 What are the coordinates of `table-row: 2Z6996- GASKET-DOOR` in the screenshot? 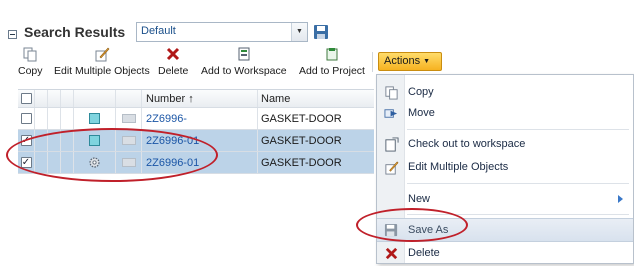 It's located at (196, 119).